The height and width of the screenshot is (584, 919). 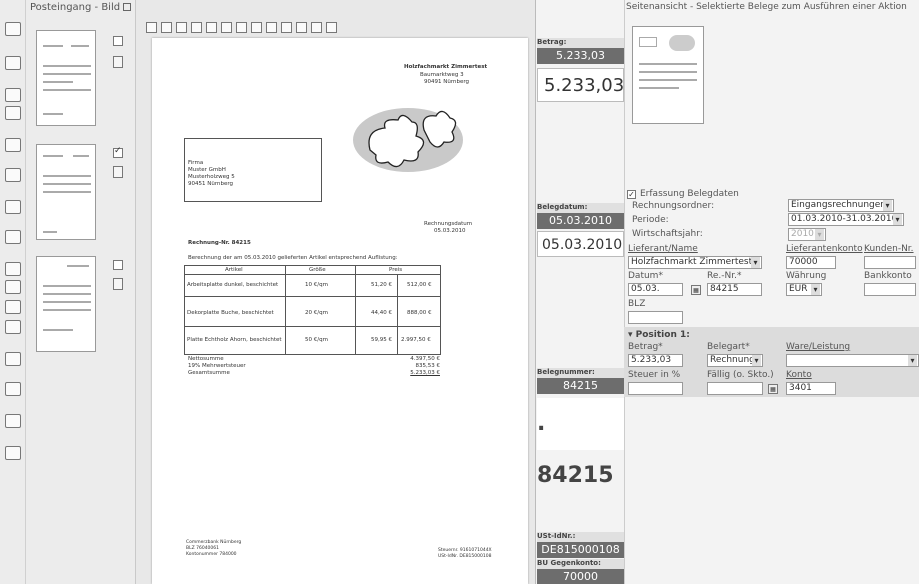 I want to click on page-1-checkbox, so click(x=118, y=41).